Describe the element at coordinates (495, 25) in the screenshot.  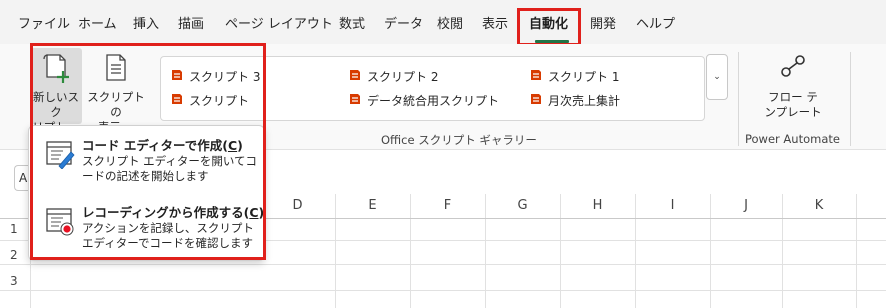
I see `tab-view: 表示` at that location.